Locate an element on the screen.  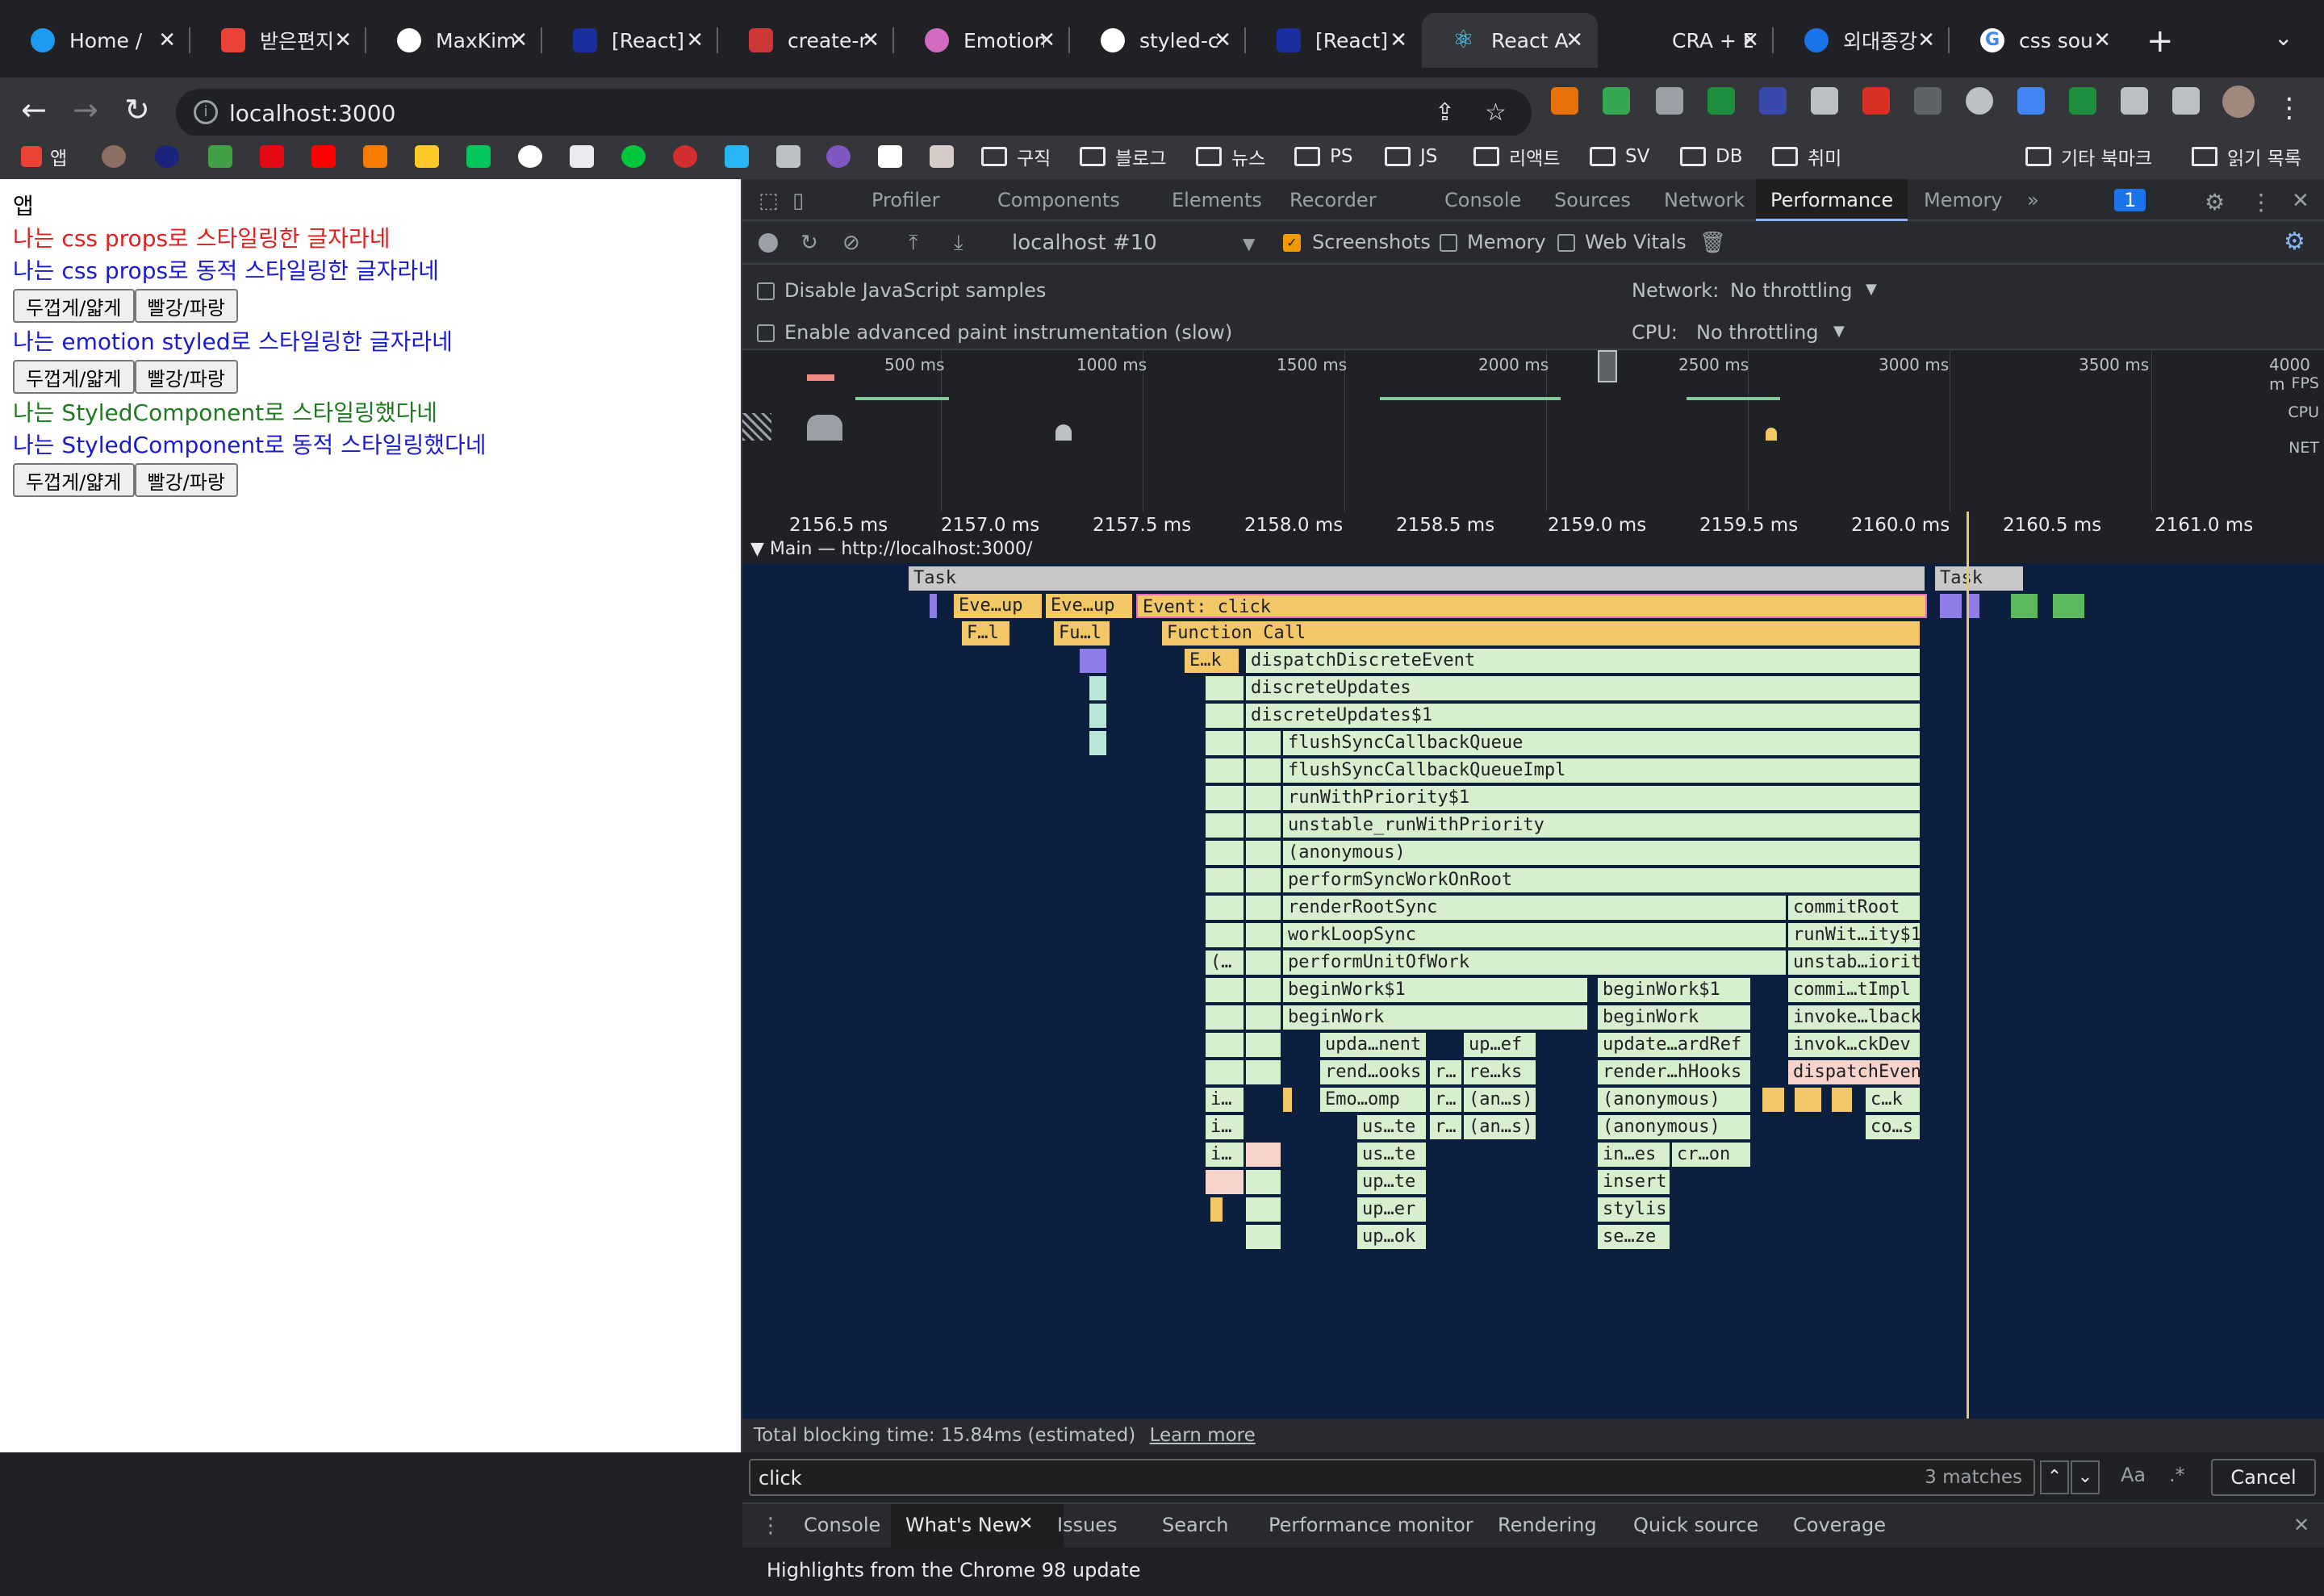
flame-frame: runWithPriority$1 is located at coordinates (1602, 798).